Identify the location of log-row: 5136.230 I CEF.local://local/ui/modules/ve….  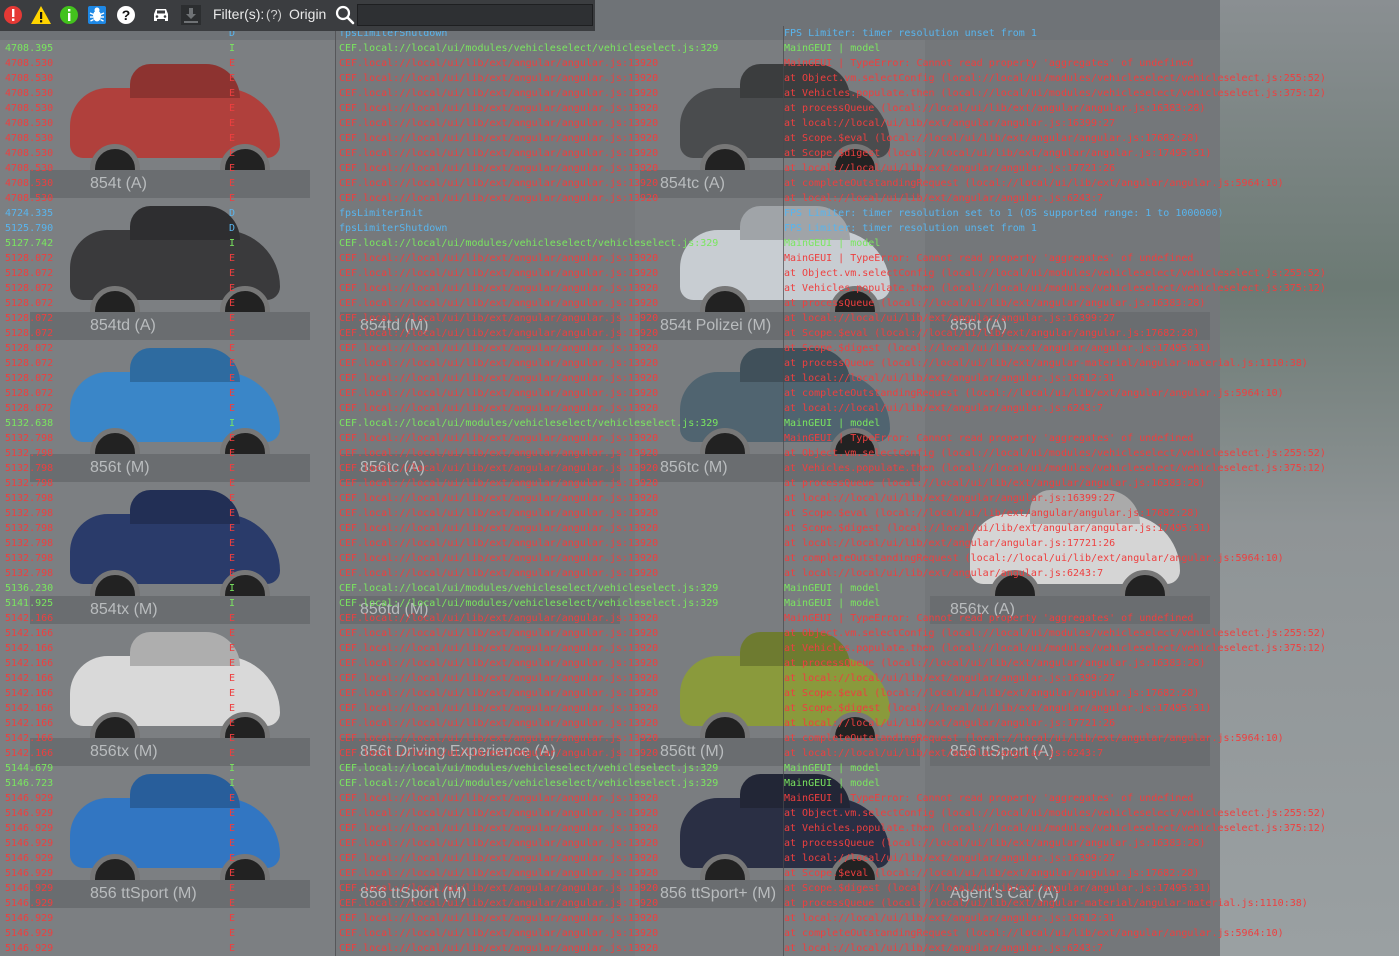
(699, 588).